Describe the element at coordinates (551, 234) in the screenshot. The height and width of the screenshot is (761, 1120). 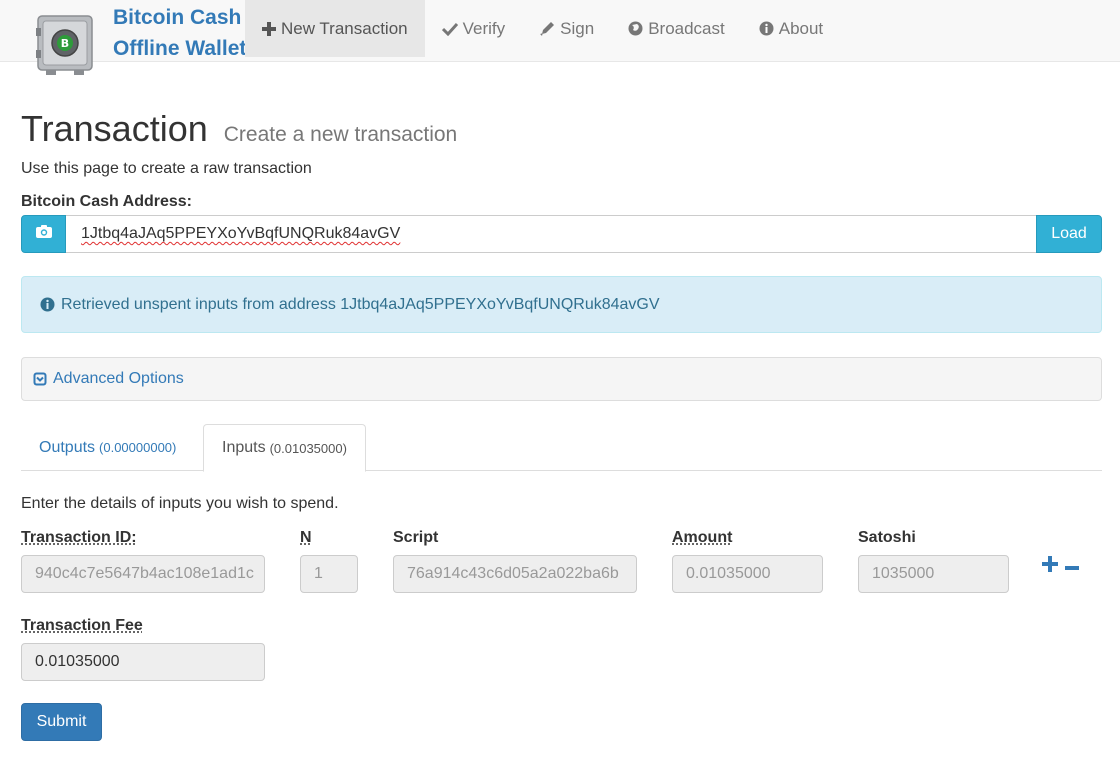
I see `address-input: 1Jtbq4aJAq5PPEYXoYvBqfUNQRuk84avGV` at that location.